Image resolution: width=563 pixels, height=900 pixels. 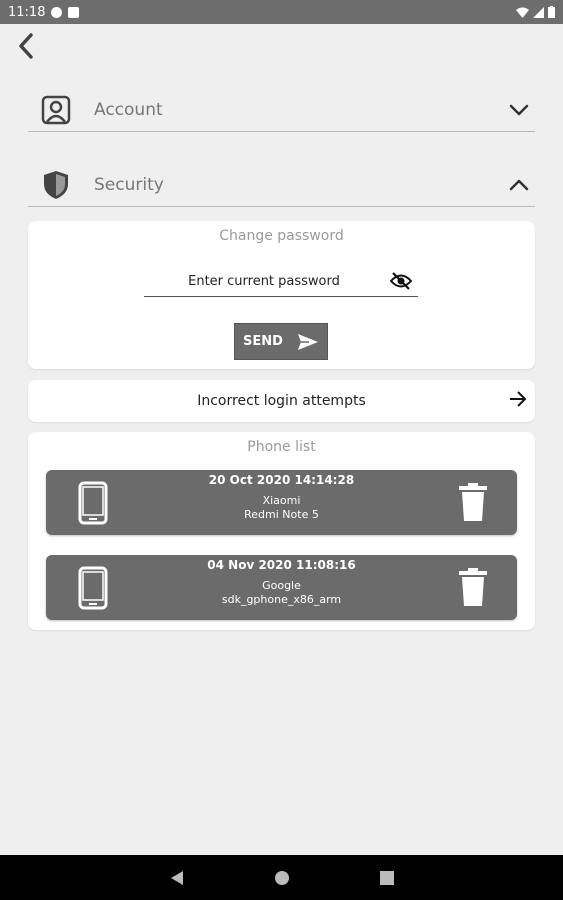 What do you see at coordinates (281, 236) in the screenshot?
I see `change-password-title: Change password` at bounding box center [281, 236].